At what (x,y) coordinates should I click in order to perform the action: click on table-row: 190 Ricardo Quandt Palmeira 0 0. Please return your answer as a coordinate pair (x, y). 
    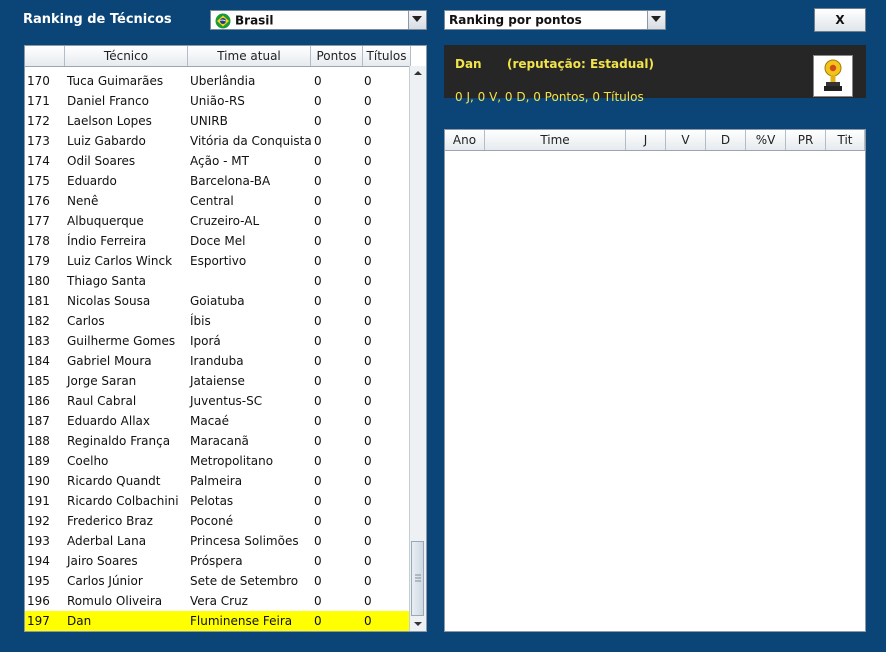
    Looking at the image, I should click on (218, 481).